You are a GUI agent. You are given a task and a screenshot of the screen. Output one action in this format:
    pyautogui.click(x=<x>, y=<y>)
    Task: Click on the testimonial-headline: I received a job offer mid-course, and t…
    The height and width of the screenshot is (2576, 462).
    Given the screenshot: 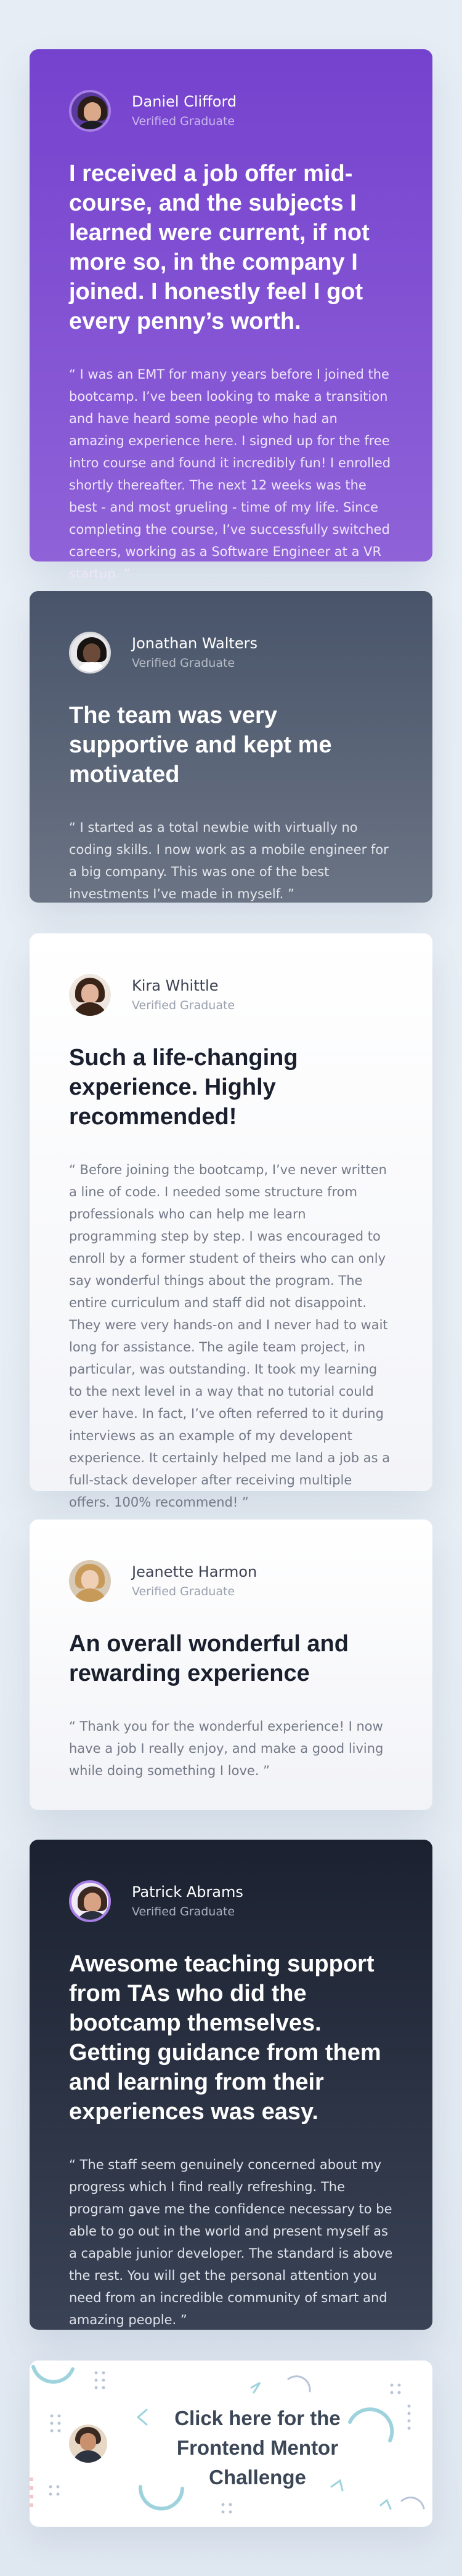 What is the action you would take?
    pyautogui.click(x=219, y=247)
    